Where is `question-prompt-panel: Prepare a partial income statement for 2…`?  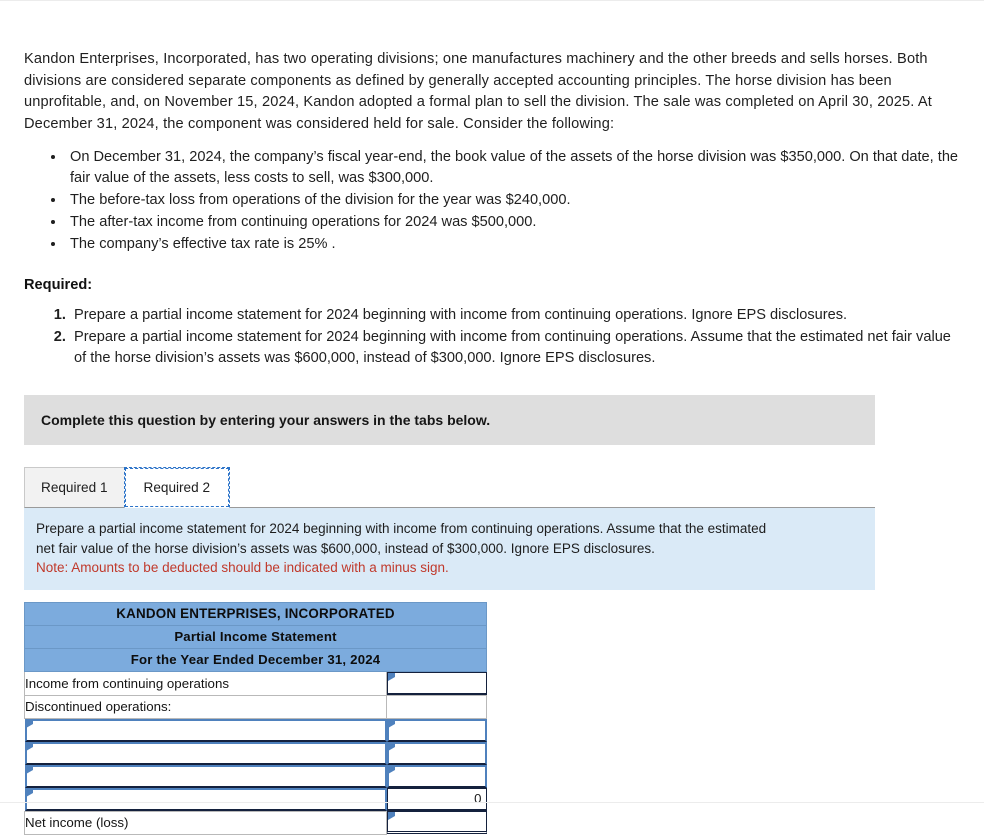 question-prompt-panel: Prepare a partial income statement for 2… is located at coordinates (449, 549).